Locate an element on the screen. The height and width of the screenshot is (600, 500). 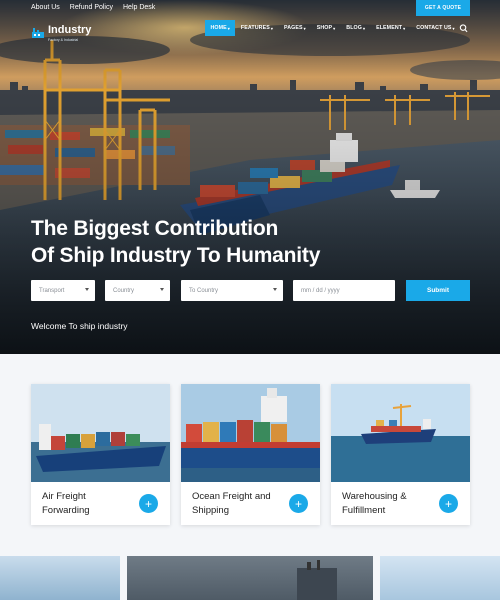
service-title-line1: Ocean Freight and is located at coordinates (231, 496).